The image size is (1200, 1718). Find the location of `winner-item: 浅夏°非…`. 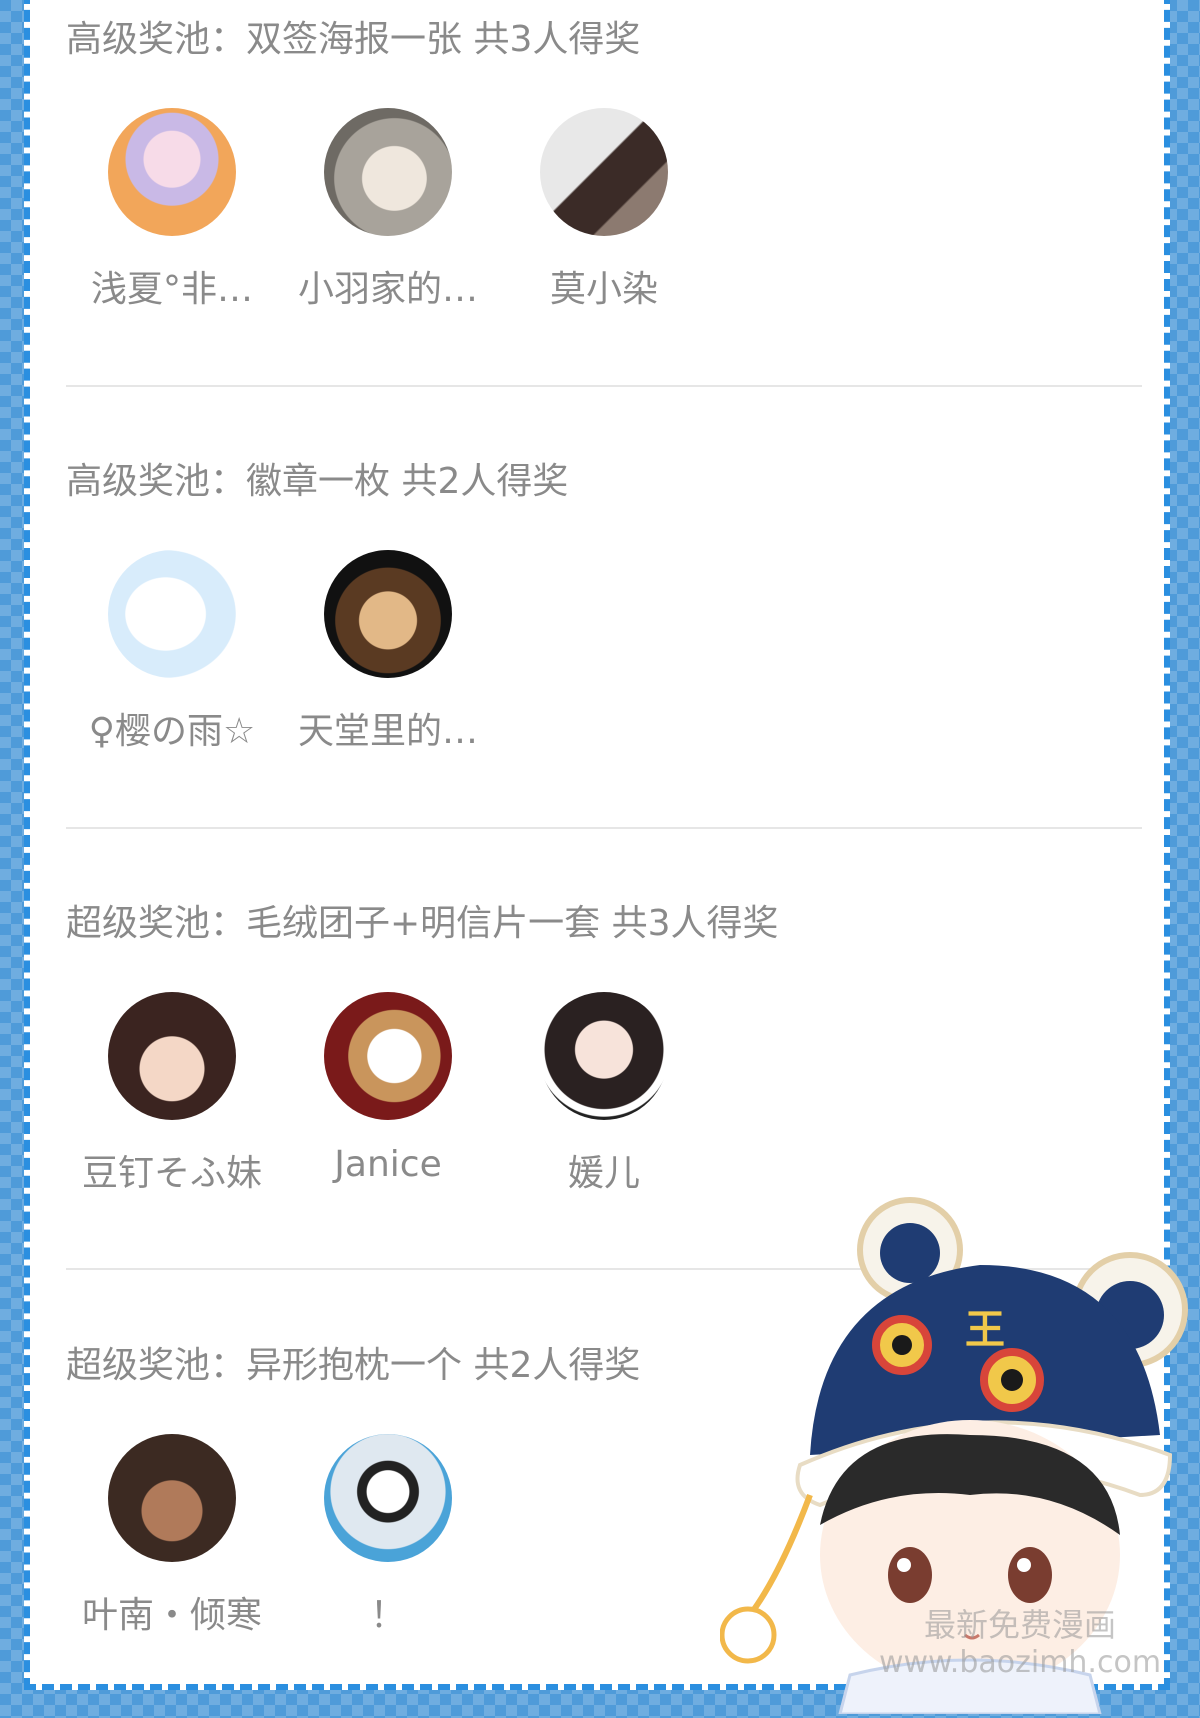

winner-item: 浅夏°非… is located at coordinates (172, 210).